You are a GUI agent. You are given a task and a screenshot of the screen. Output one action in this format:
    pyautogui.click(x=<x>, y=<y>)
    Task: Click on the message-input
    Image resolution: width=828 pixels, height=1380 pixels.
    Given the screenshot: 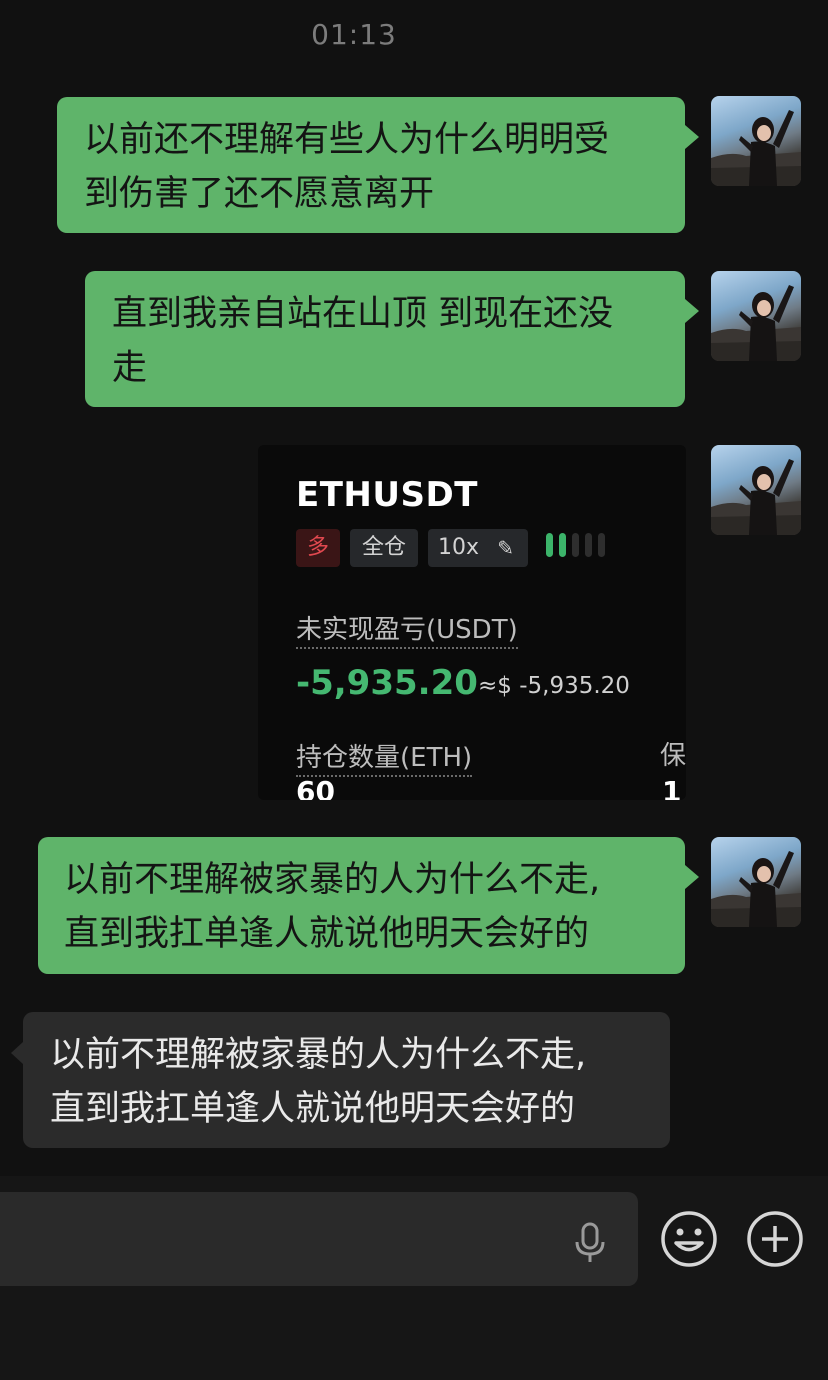 What is the action you would take?
    pyautogui.click(x=319, y=1239)
    